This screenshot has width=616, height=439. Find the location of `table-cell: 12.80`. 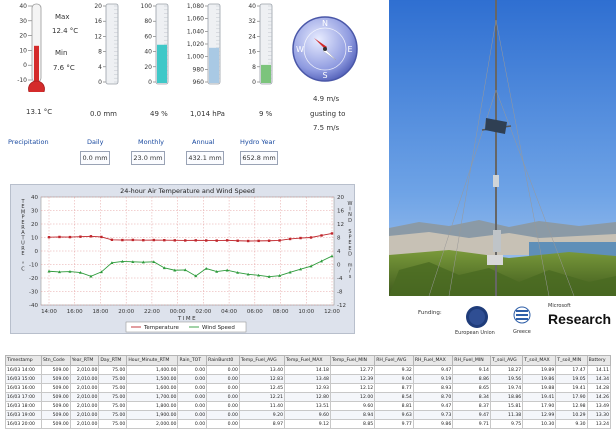

table-cell: 12.80 is located at coordinates (307, 397).